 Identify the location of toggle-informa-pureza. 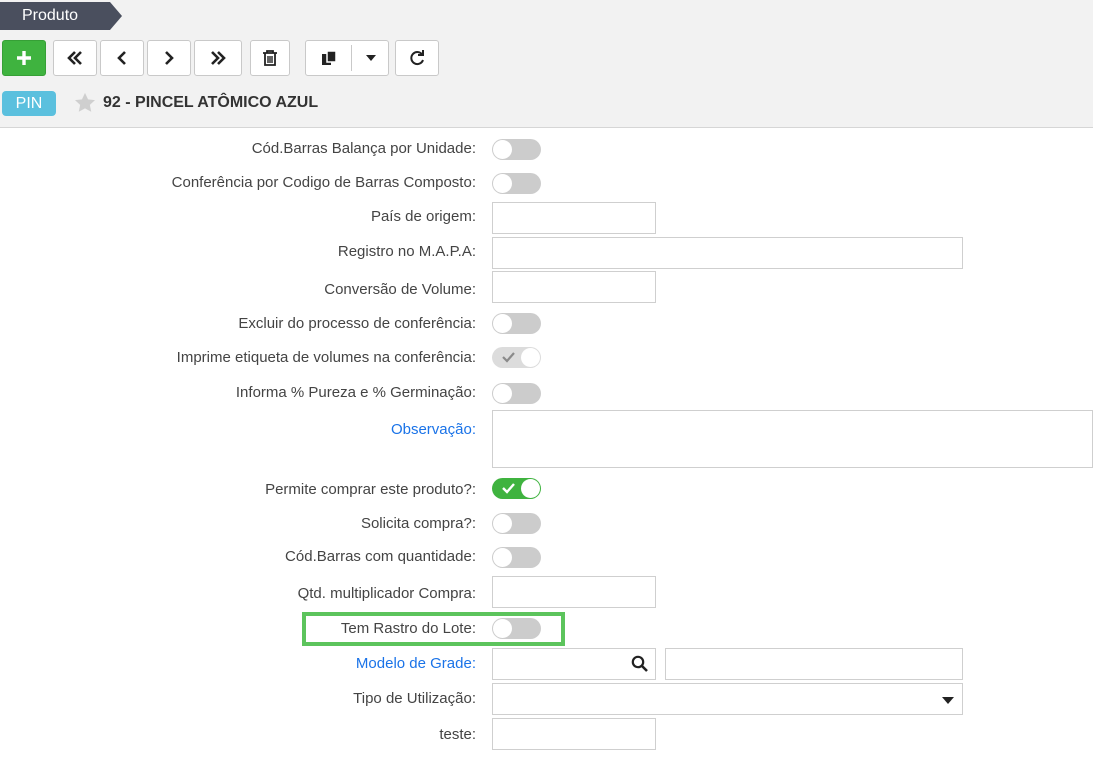
(516, 393).